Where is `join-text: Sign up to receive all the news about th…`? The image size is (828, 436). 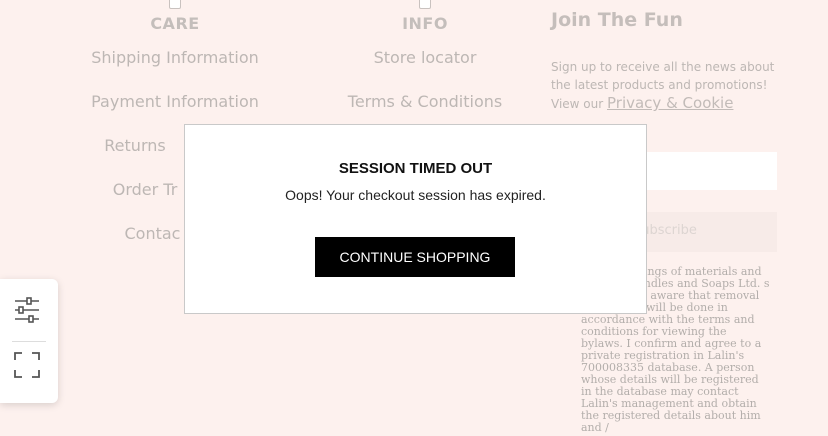
join-text: Sign up to receive all the news about th… is located at coordinates (663, 76).